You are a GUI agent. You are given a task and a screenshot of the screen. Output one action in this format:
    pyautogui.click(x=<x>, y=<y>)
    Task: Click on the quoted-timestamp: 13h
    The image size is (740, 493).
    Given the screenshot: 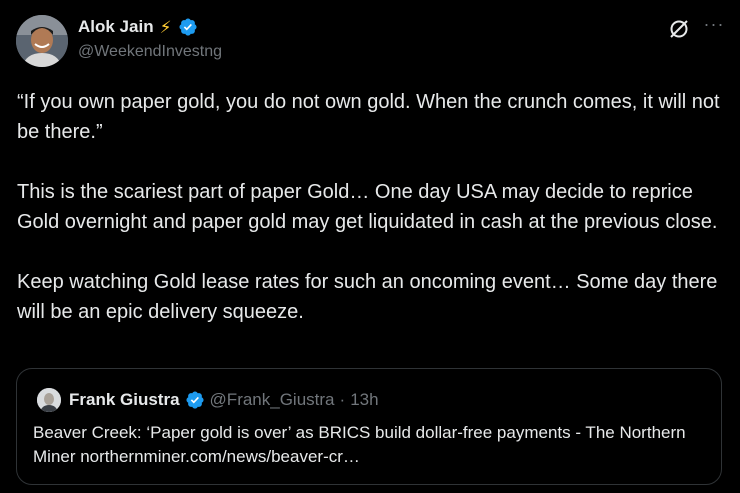 What is the action you would take?
    pyautogui.click(x=364, y=400)
    